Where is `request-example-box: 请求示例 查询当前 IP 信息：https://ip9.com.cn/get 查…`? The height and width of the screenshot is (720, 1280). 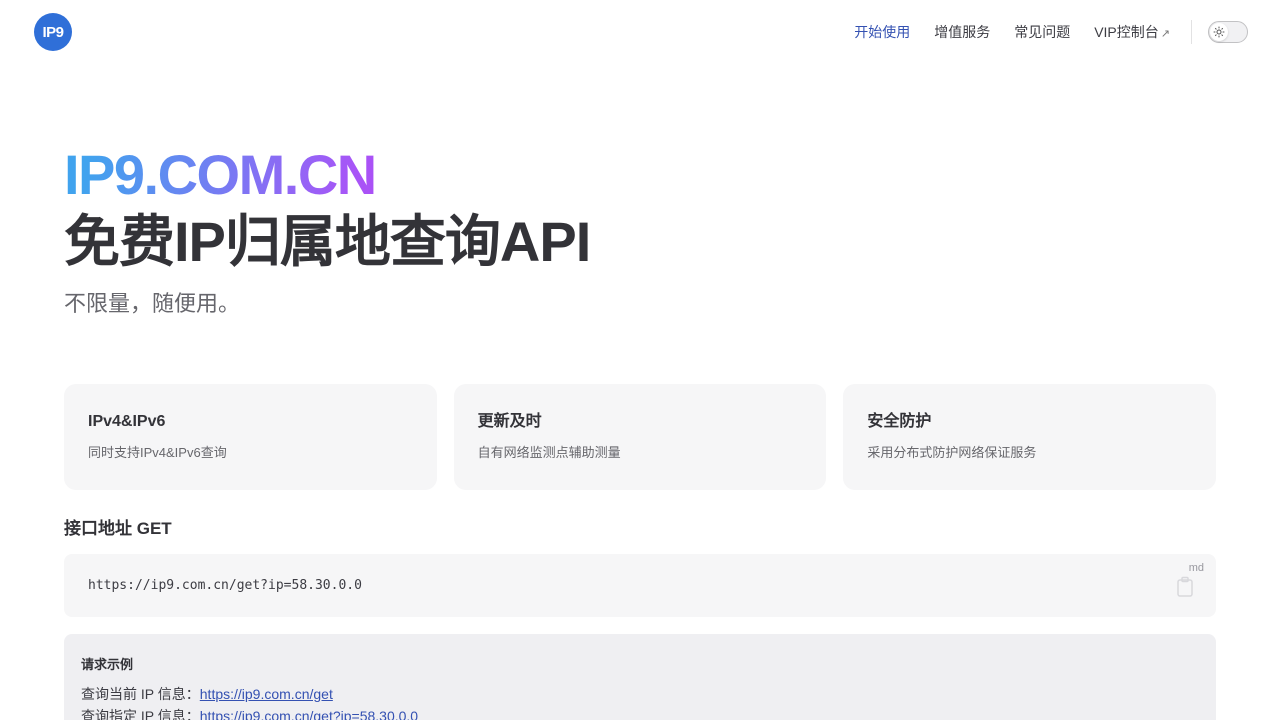
request-example-box: 请求示例 查询当前 IP 信息：https://ip9.com.cn/get 查… is located at coordinates (640, 677).